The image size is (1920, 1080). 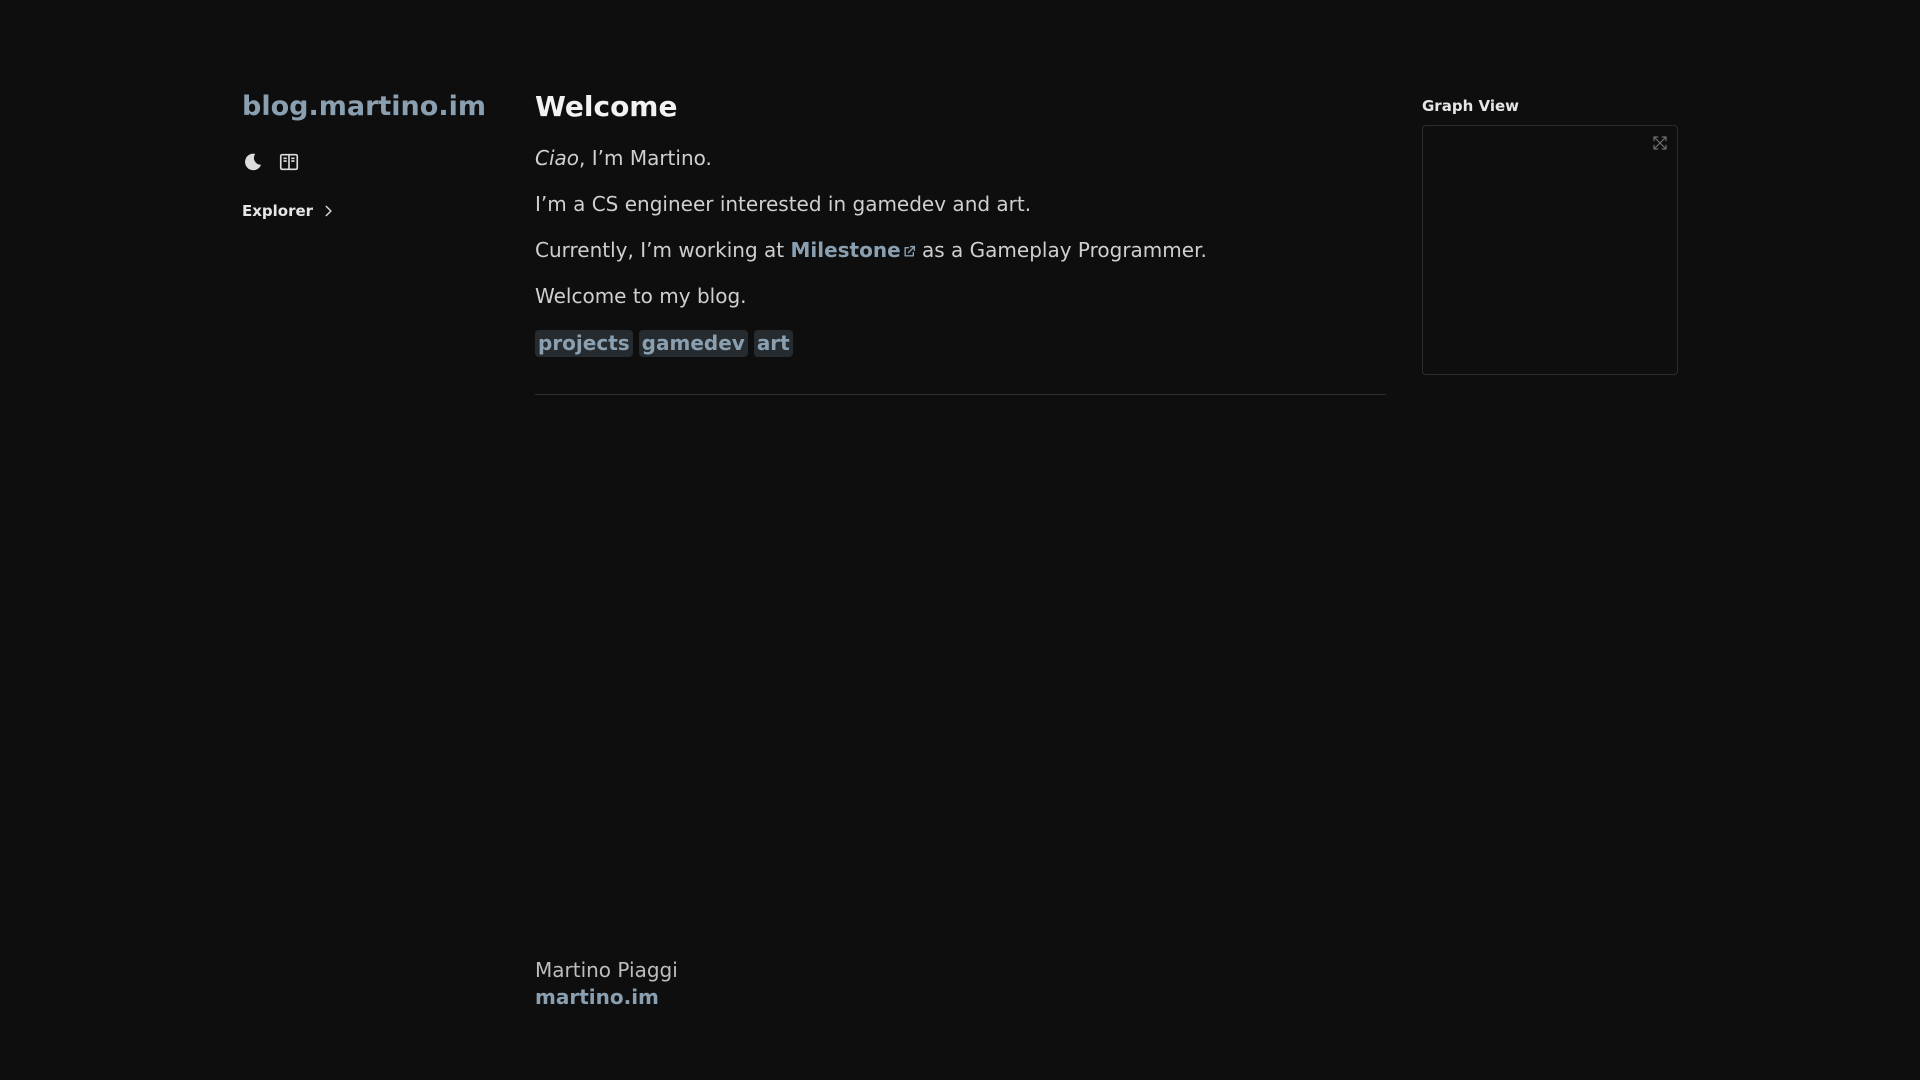 What do you see at coordinates (960, 158) in the screenshot?
I see `intro-paragraph: Ciao, I’m Martino.` at bounding box center [960, 158].